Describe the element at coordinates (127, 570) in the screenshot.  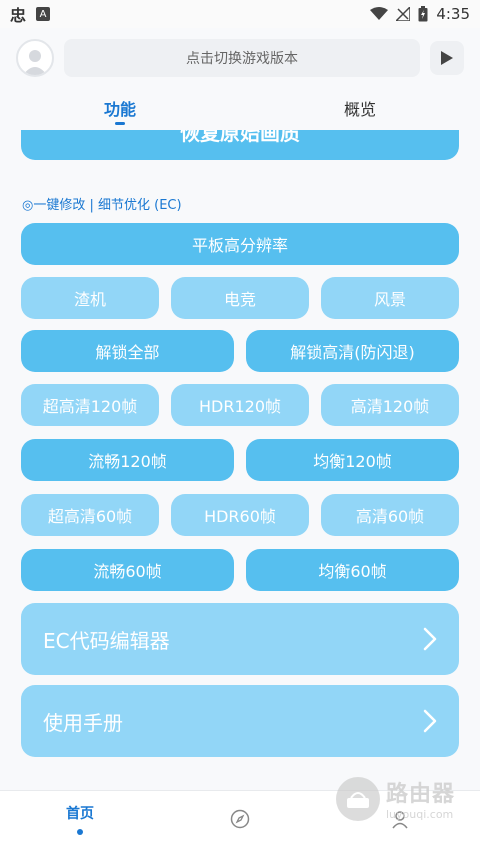
I see `smooth-60fps-button: 流畅60帧` at that location.